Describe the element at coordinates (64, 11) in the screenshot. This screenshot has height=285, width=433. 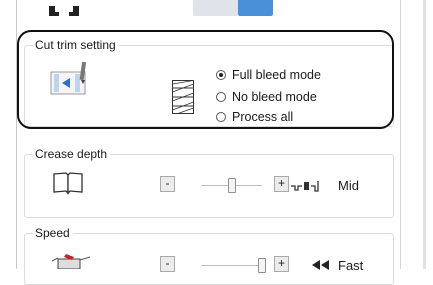
I see `corner-marks-icon` at that location.